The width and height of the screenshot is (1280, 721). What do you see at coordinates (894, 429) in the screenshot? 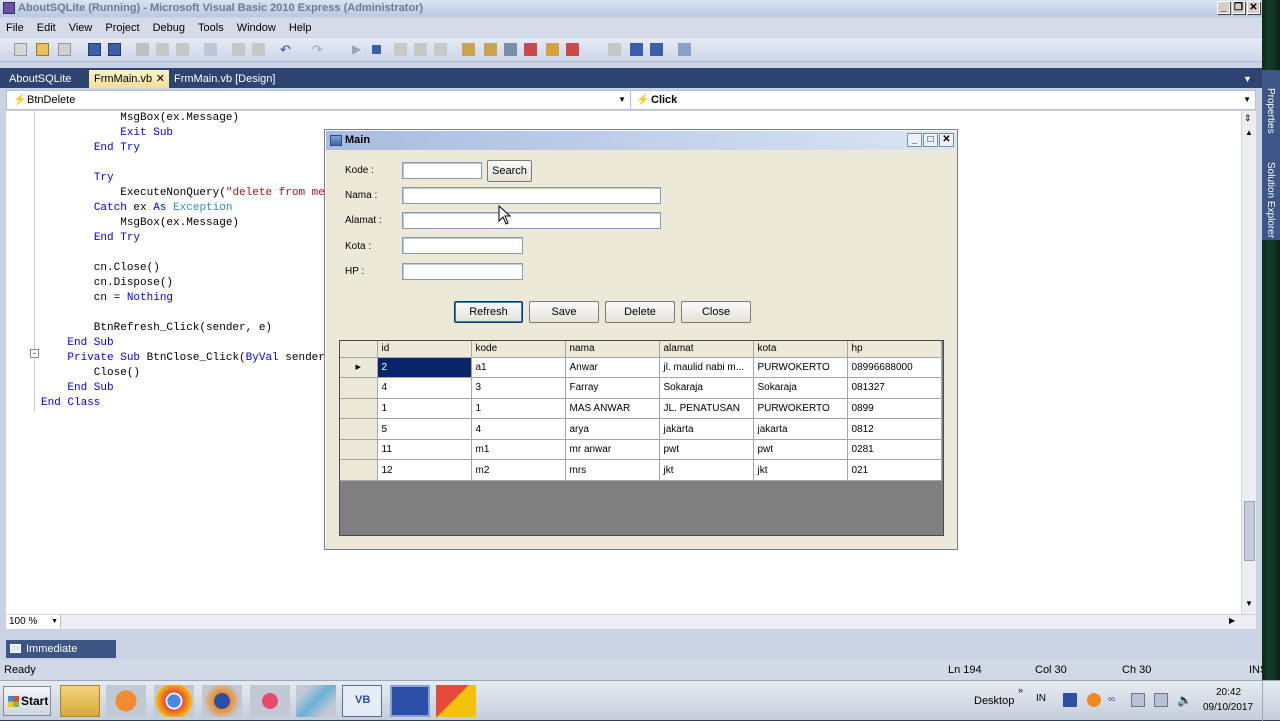
I see `grid-cell-hp: 0812` at bounding box center [894, 429].